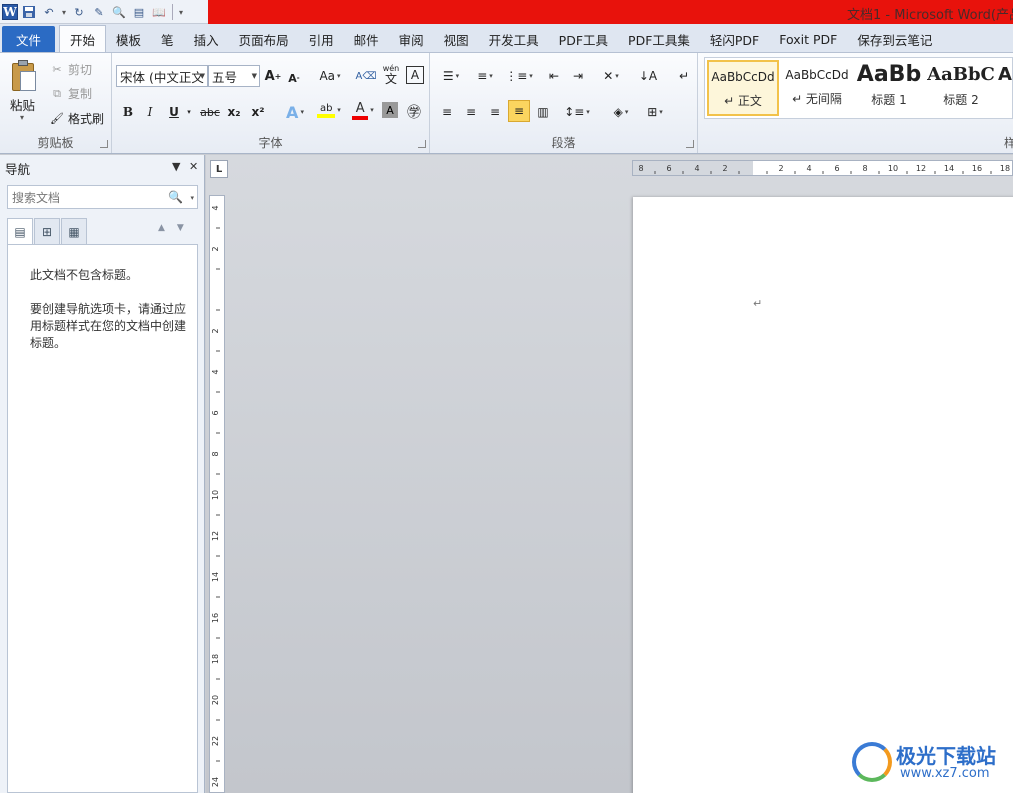  I want to click on text-effects-icon: A ▾, so click(295, 112).